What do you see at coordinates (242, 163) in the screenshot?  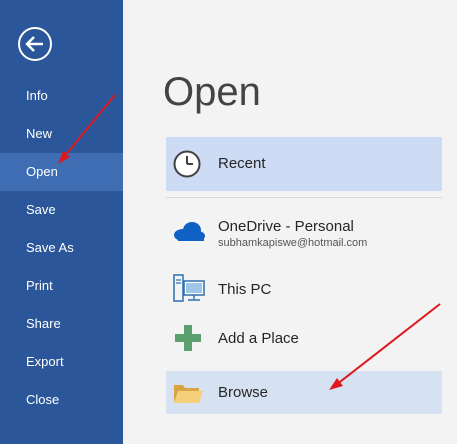 I see `location-label: Recent` at bounding box center [242, 163].